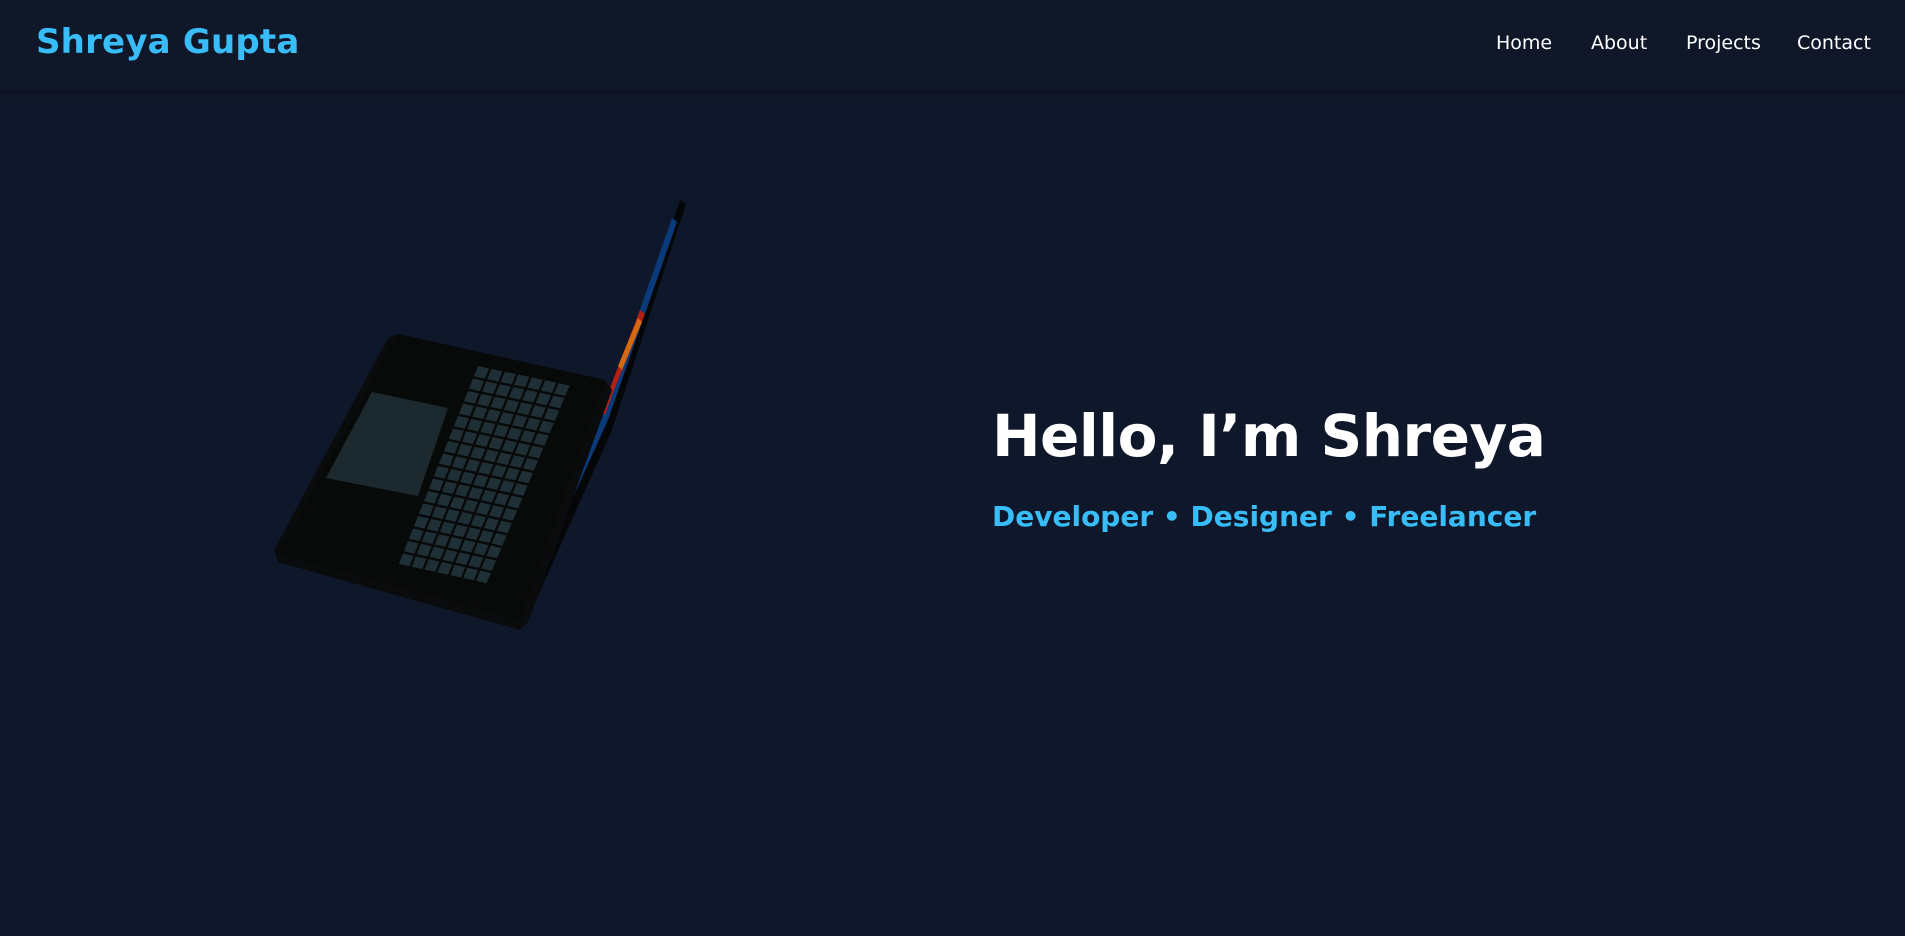 This screenshot has width=1905, height=937. Describe the element at coordinates (1723, 43) in the screenshot. I see `nav-link-projects: Projects` at that location.